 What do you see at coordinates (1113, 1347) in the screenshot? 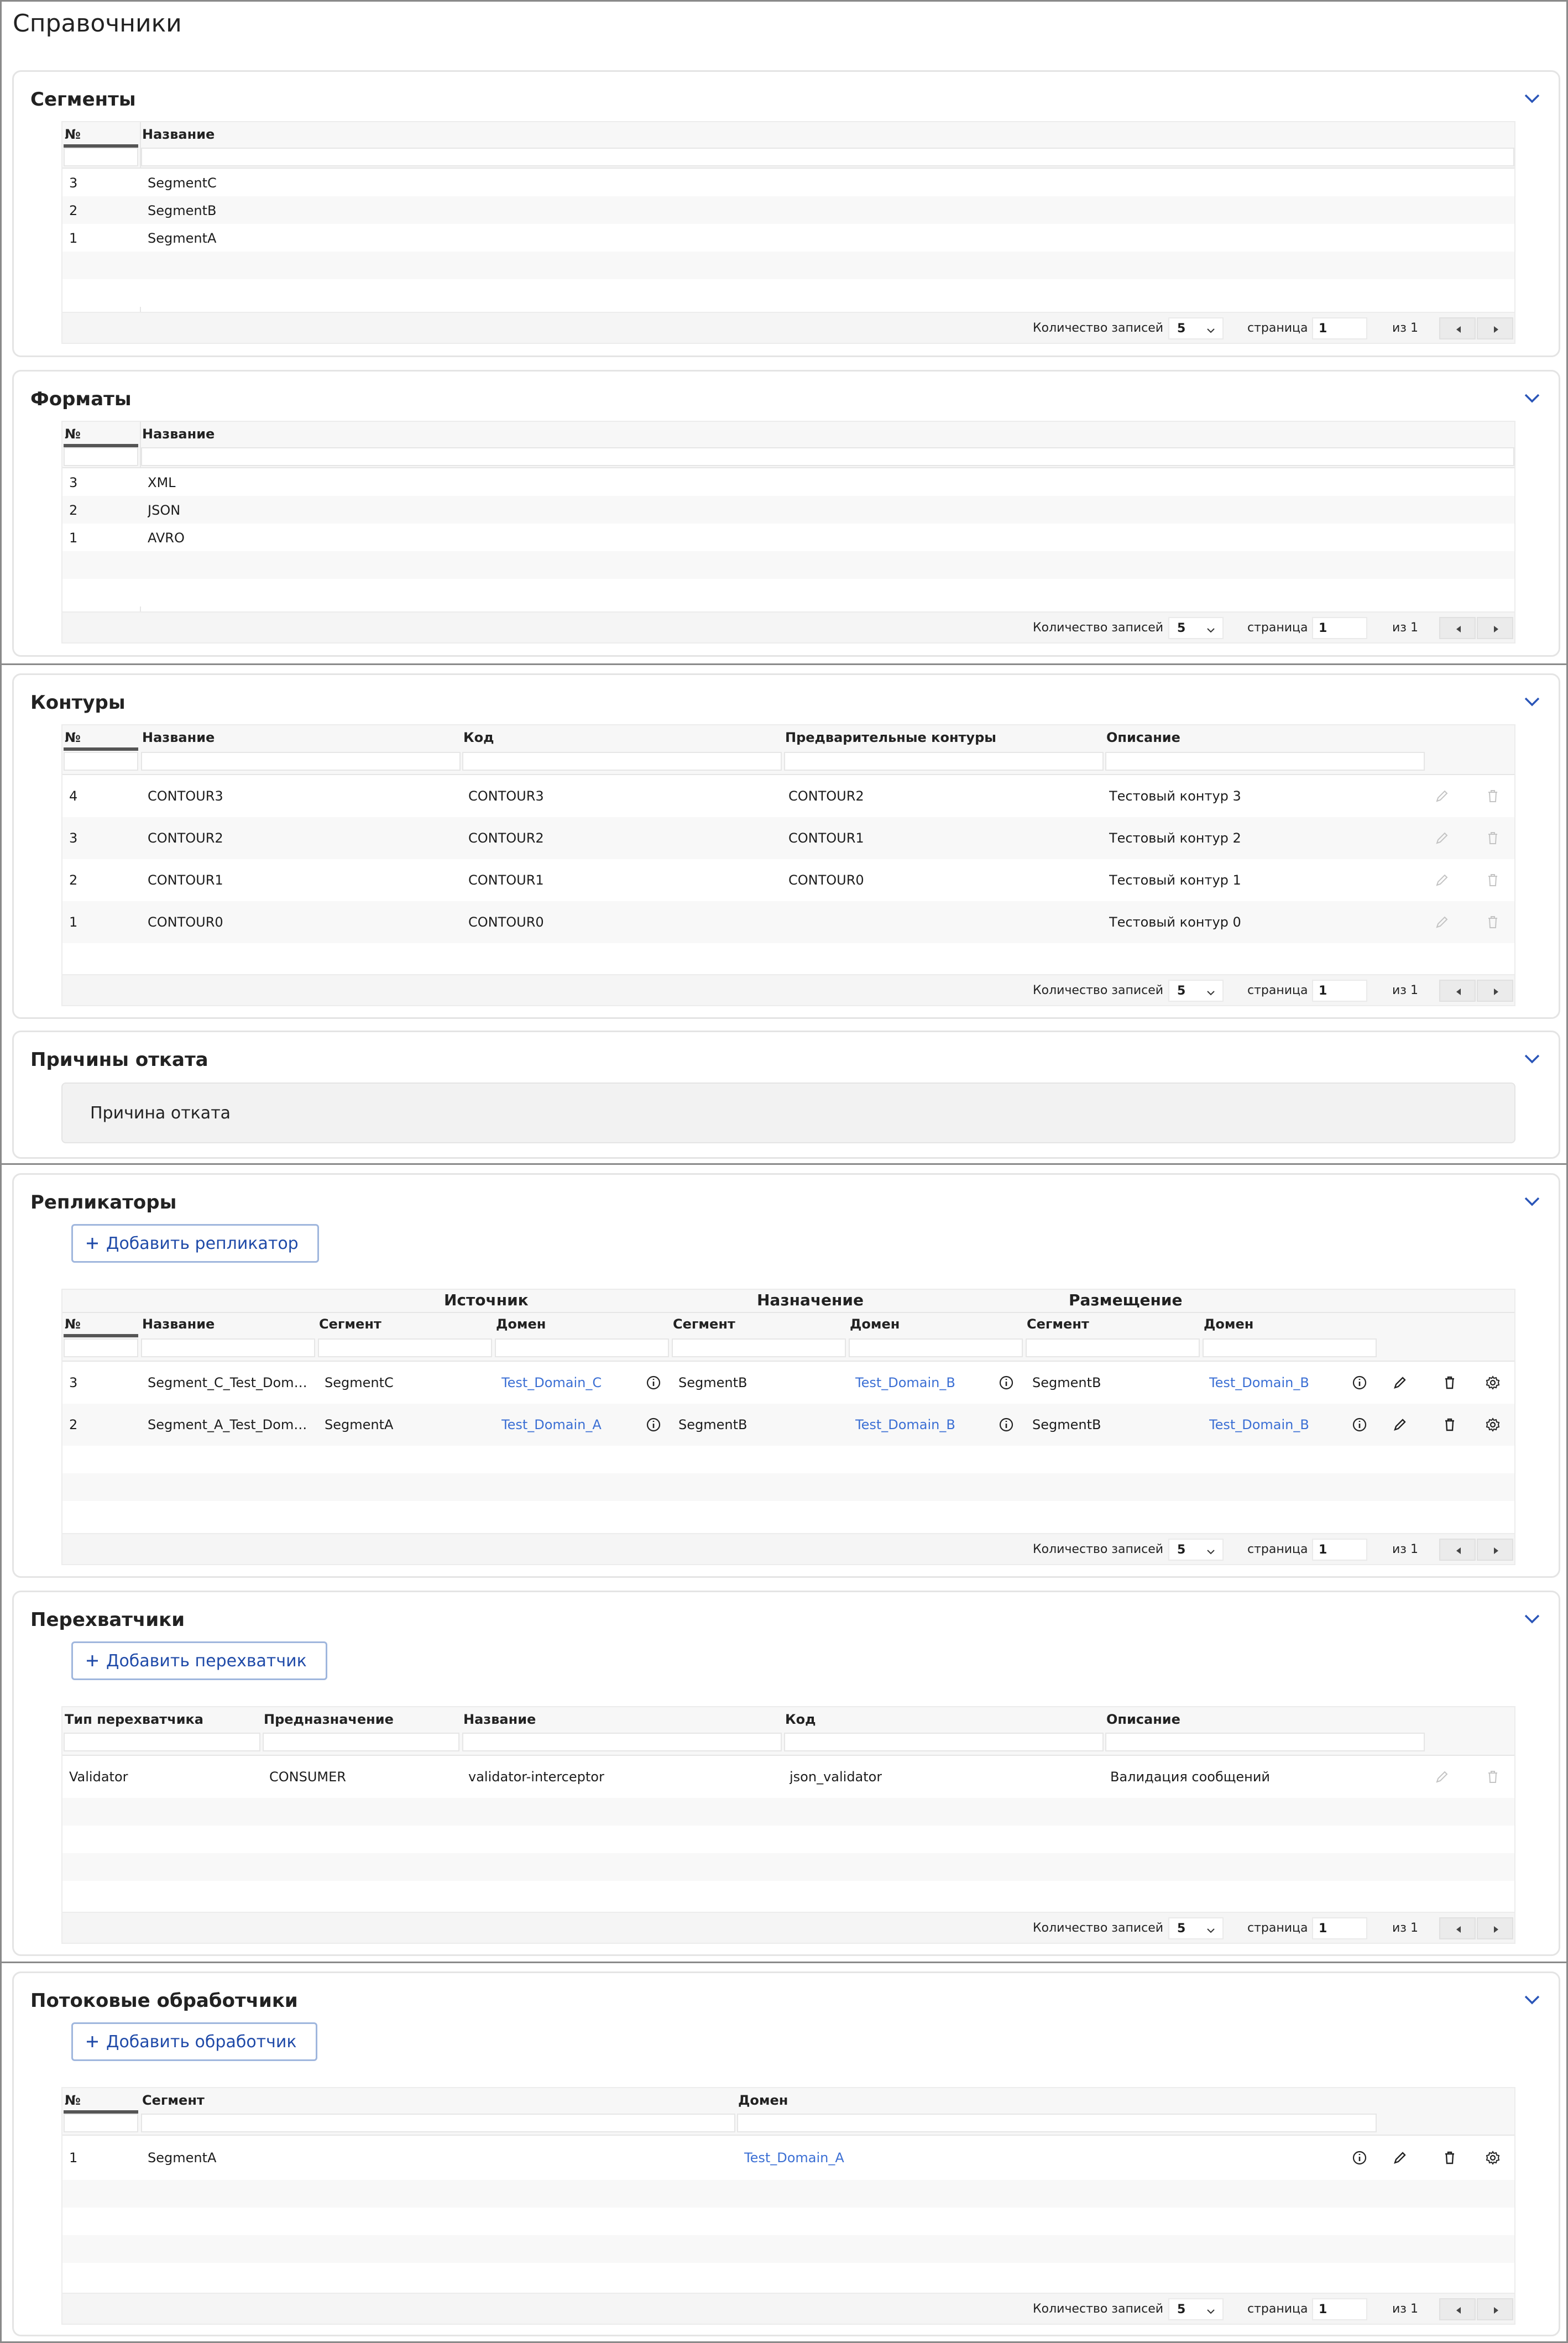
I see `filter-place-segment-input` at bounding box center [1113, 1347].